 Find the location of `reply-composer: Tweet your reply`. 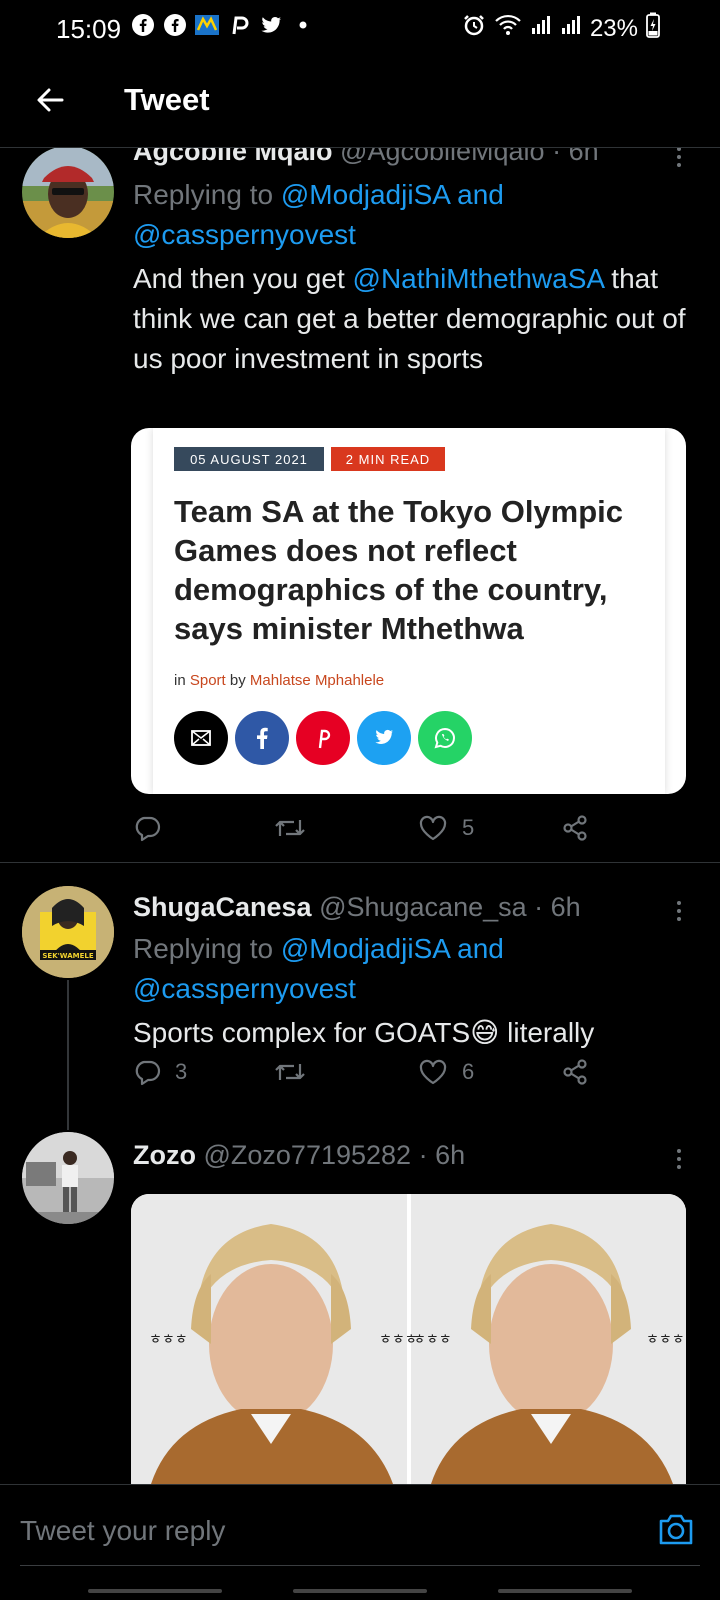

reply-composer: Tweet your reply is located at coordinates (360, 1542).